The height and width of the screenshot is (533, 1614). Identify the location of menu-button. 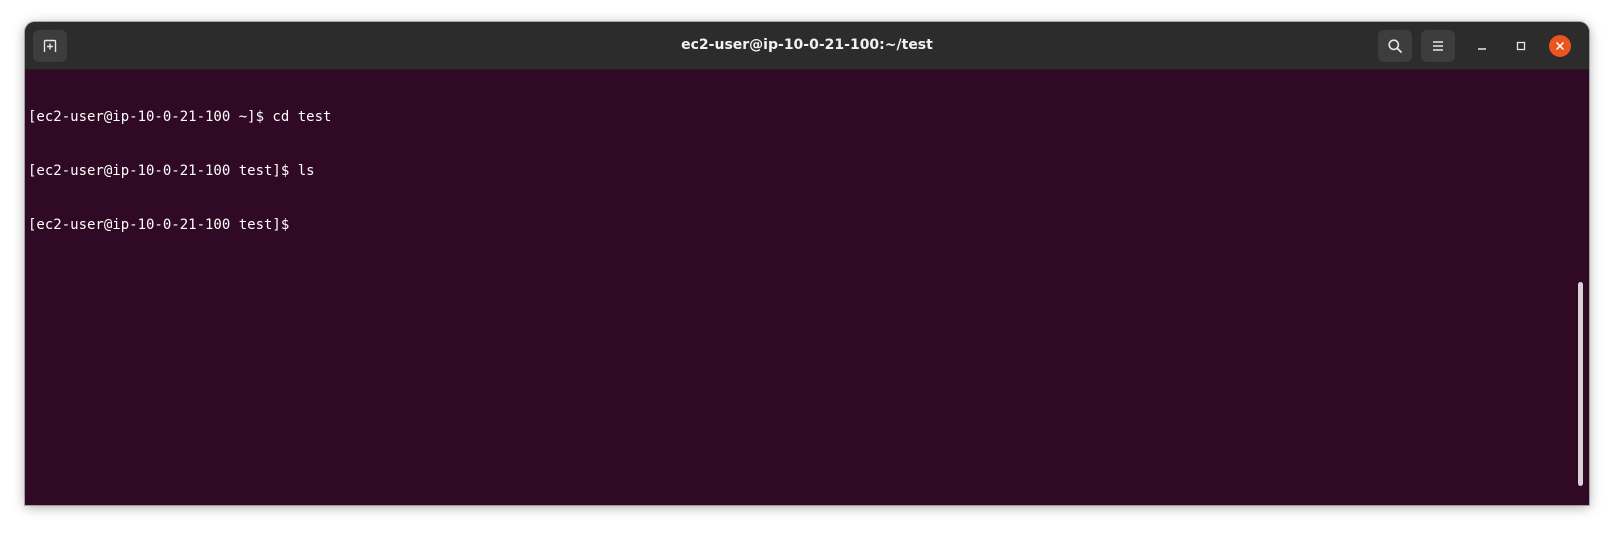
(1438, 46).